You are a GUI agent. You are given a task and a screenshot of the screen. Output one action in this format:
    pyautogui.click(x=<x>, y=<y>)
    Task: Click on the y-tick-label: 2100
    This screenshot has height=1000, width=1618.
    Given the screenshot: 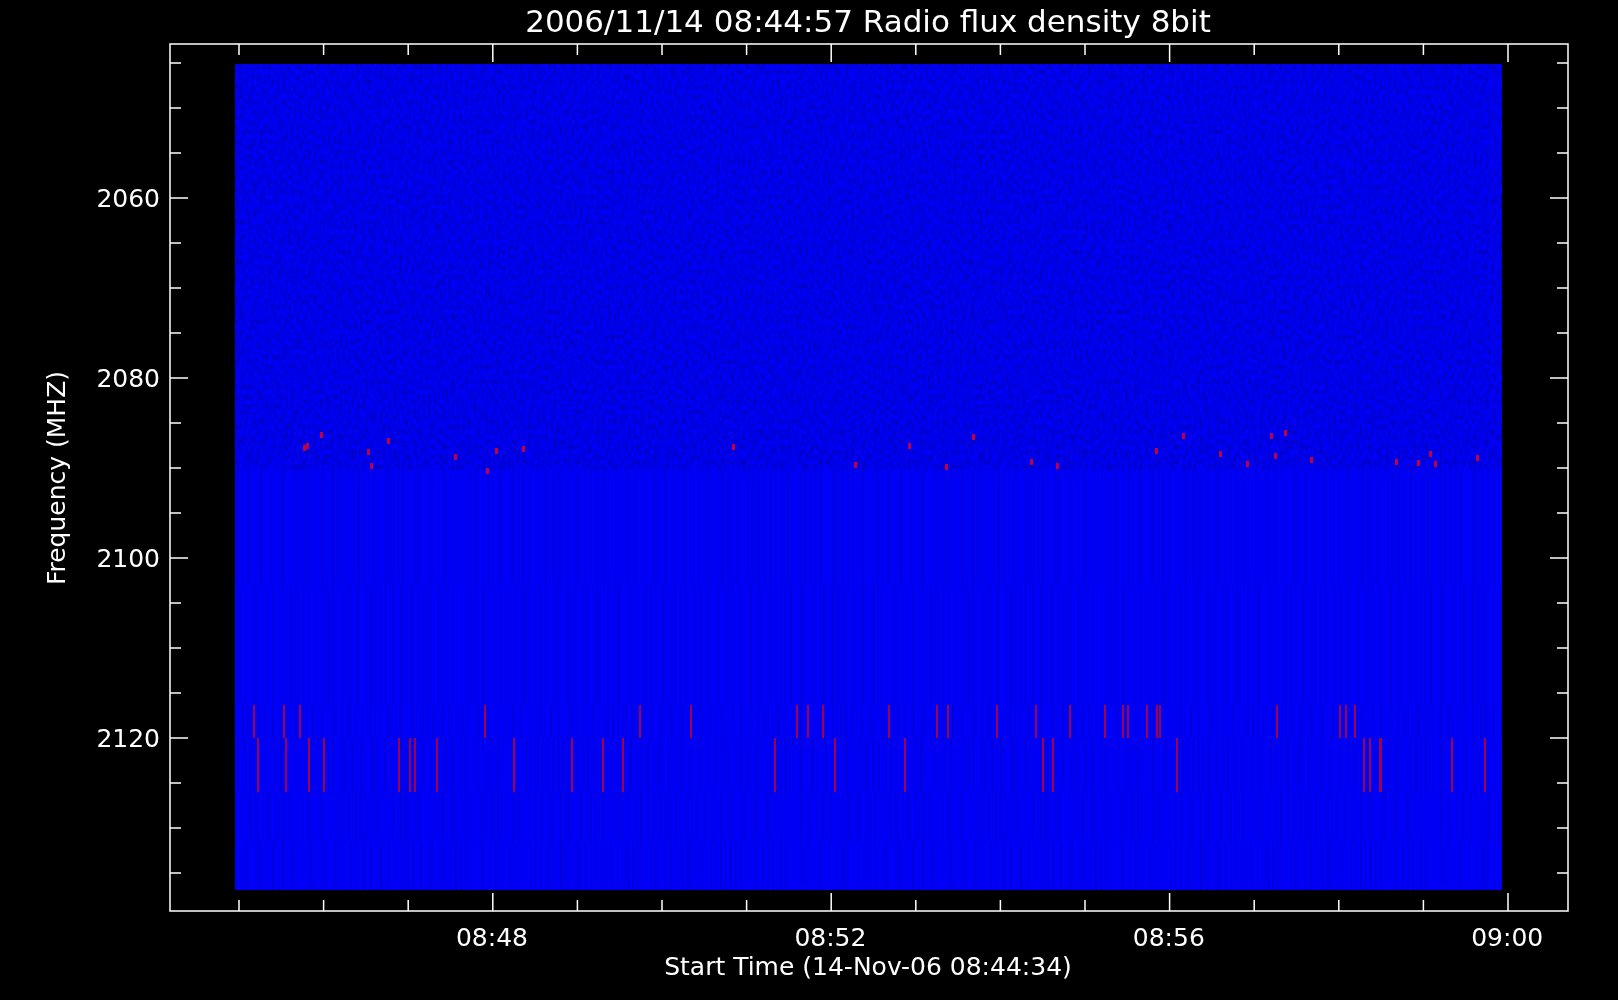 What is the action you would take?
    pyautogui.click(x=128, y=558)
    